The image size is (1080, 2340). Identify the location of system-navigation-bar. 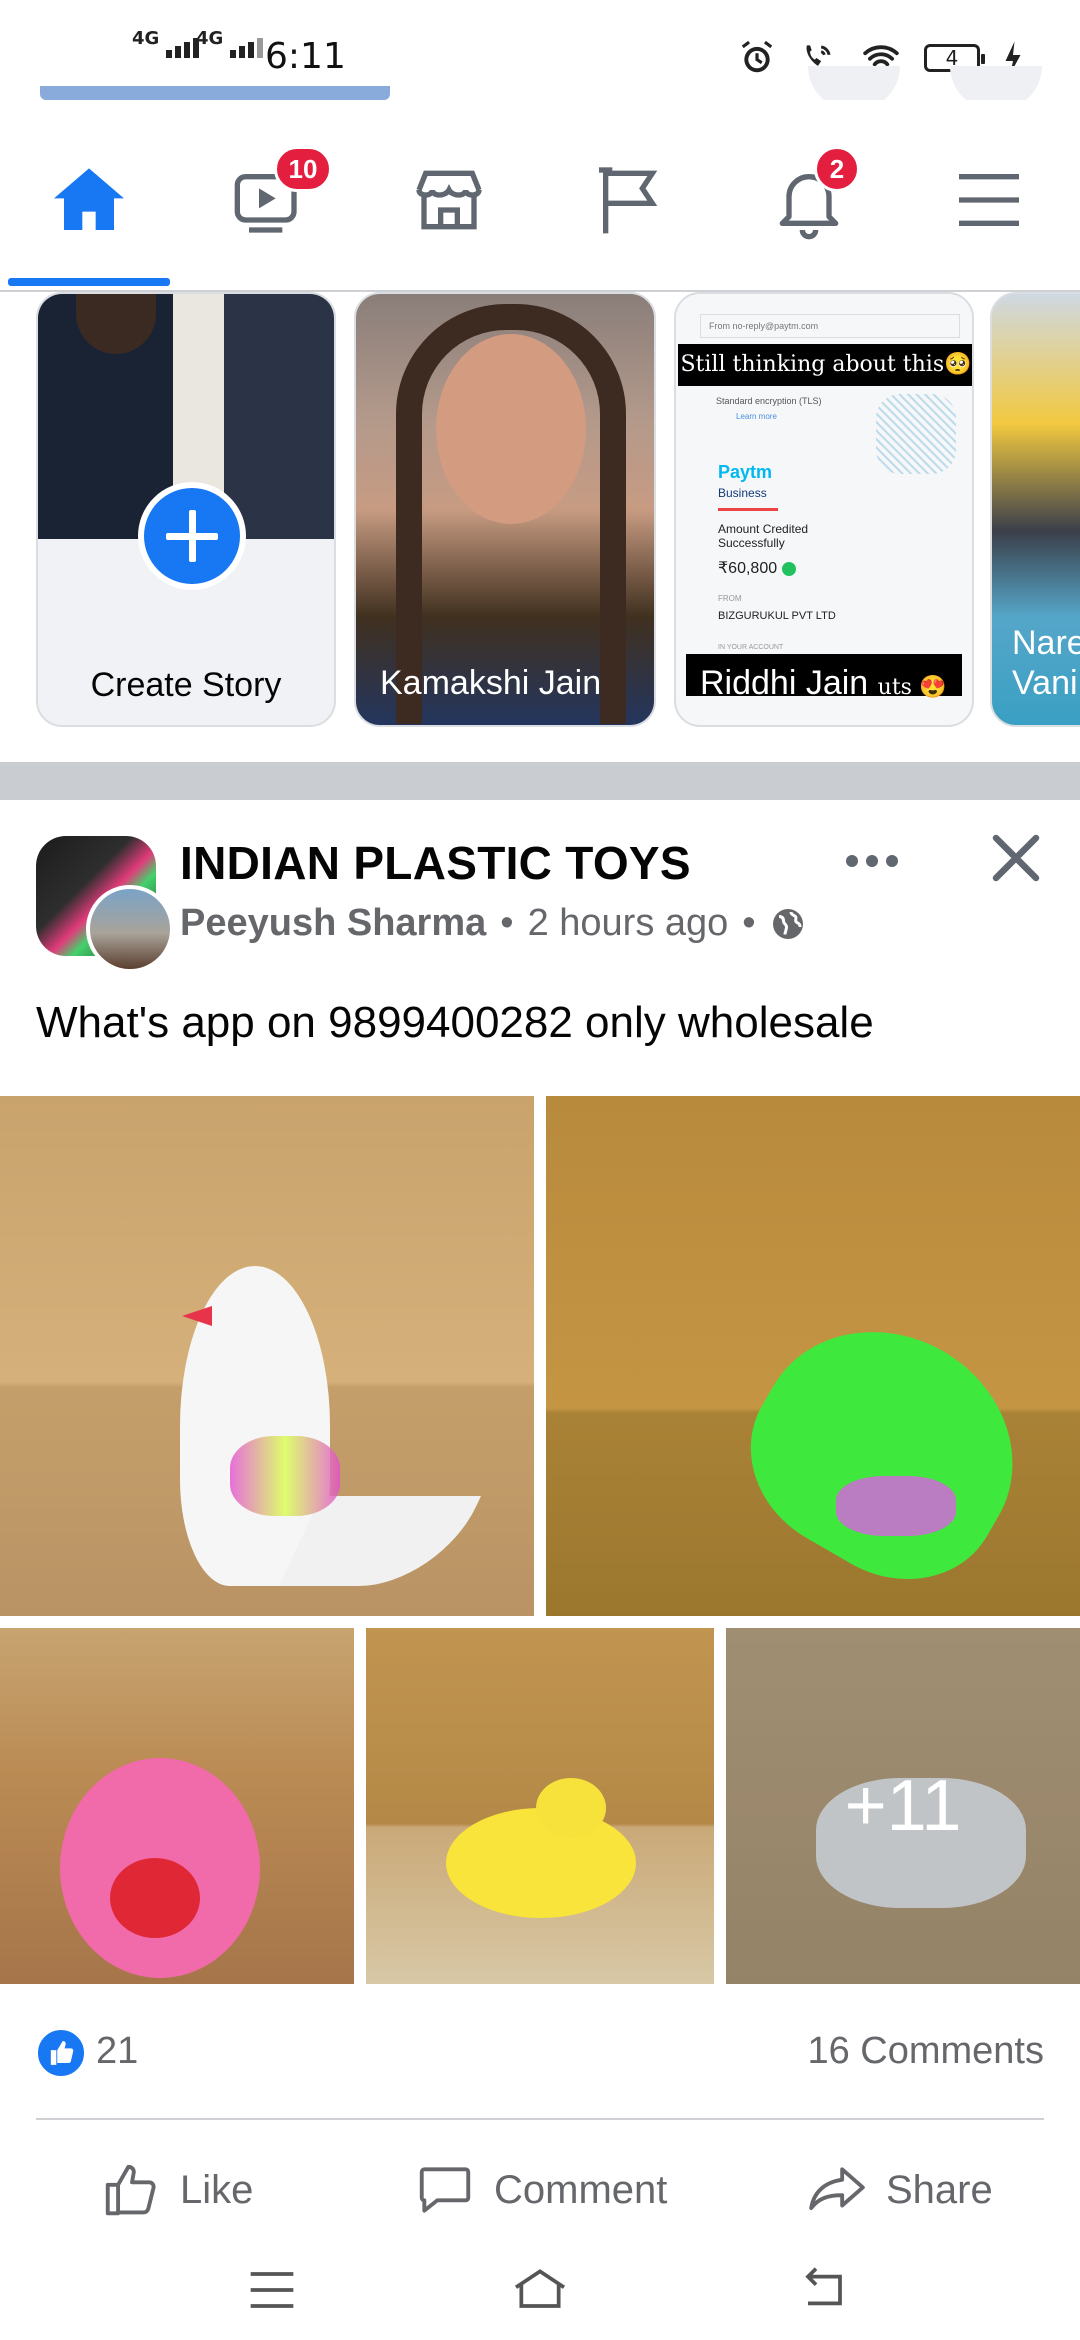
(540, 2290).